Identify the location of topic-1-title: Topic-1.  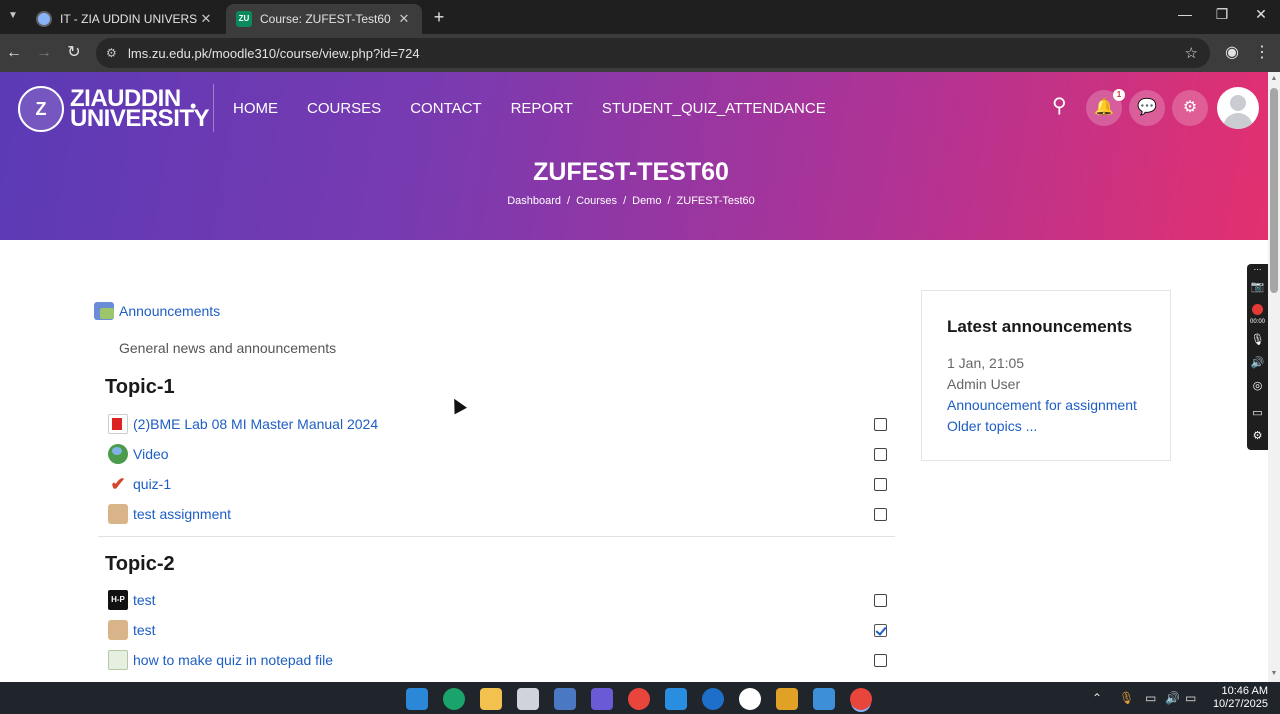
(140, 387).